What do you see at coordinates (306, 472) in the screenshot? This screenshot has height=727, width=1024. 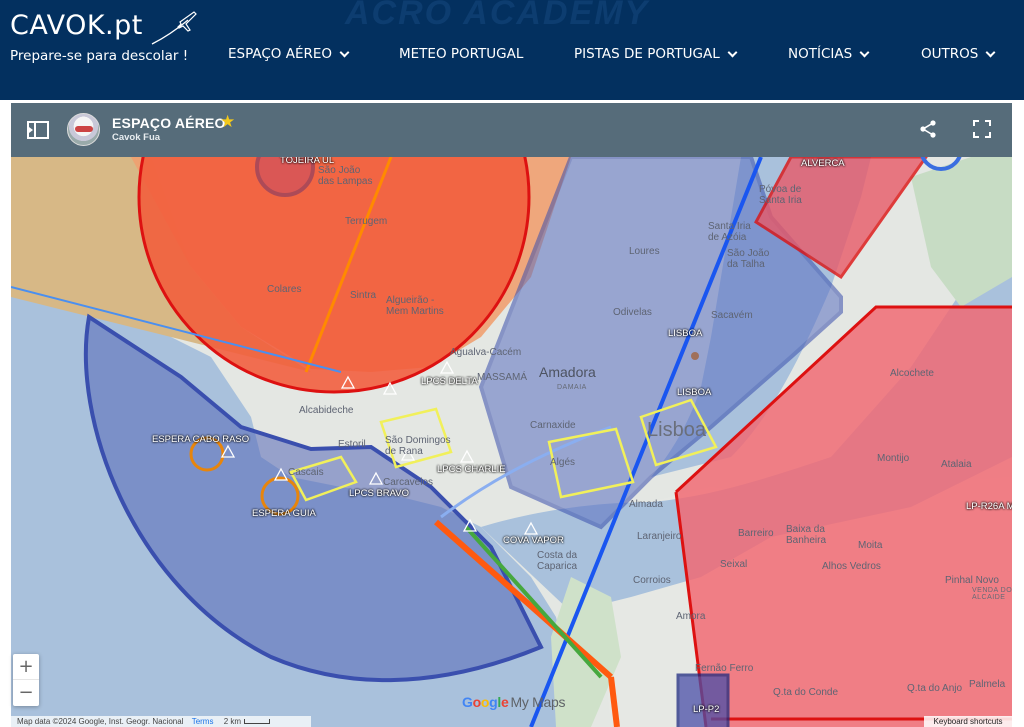 I see `place-label: Cascais` at bounding box center [306, 472].